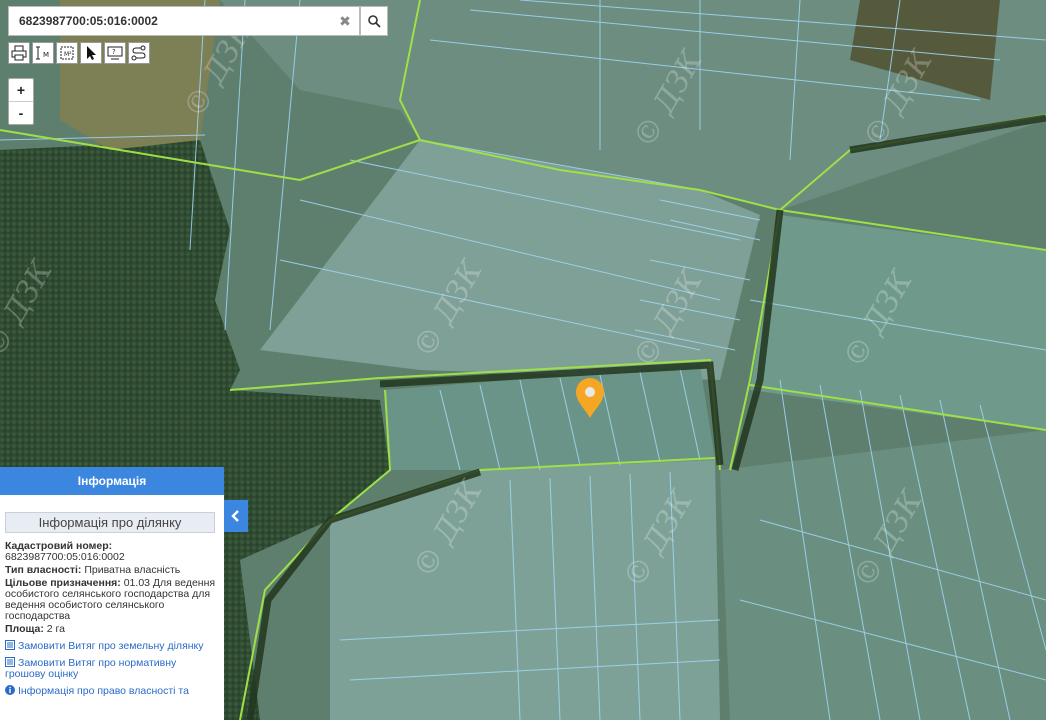  I want to click on svg-text: M², so click(68, 54).